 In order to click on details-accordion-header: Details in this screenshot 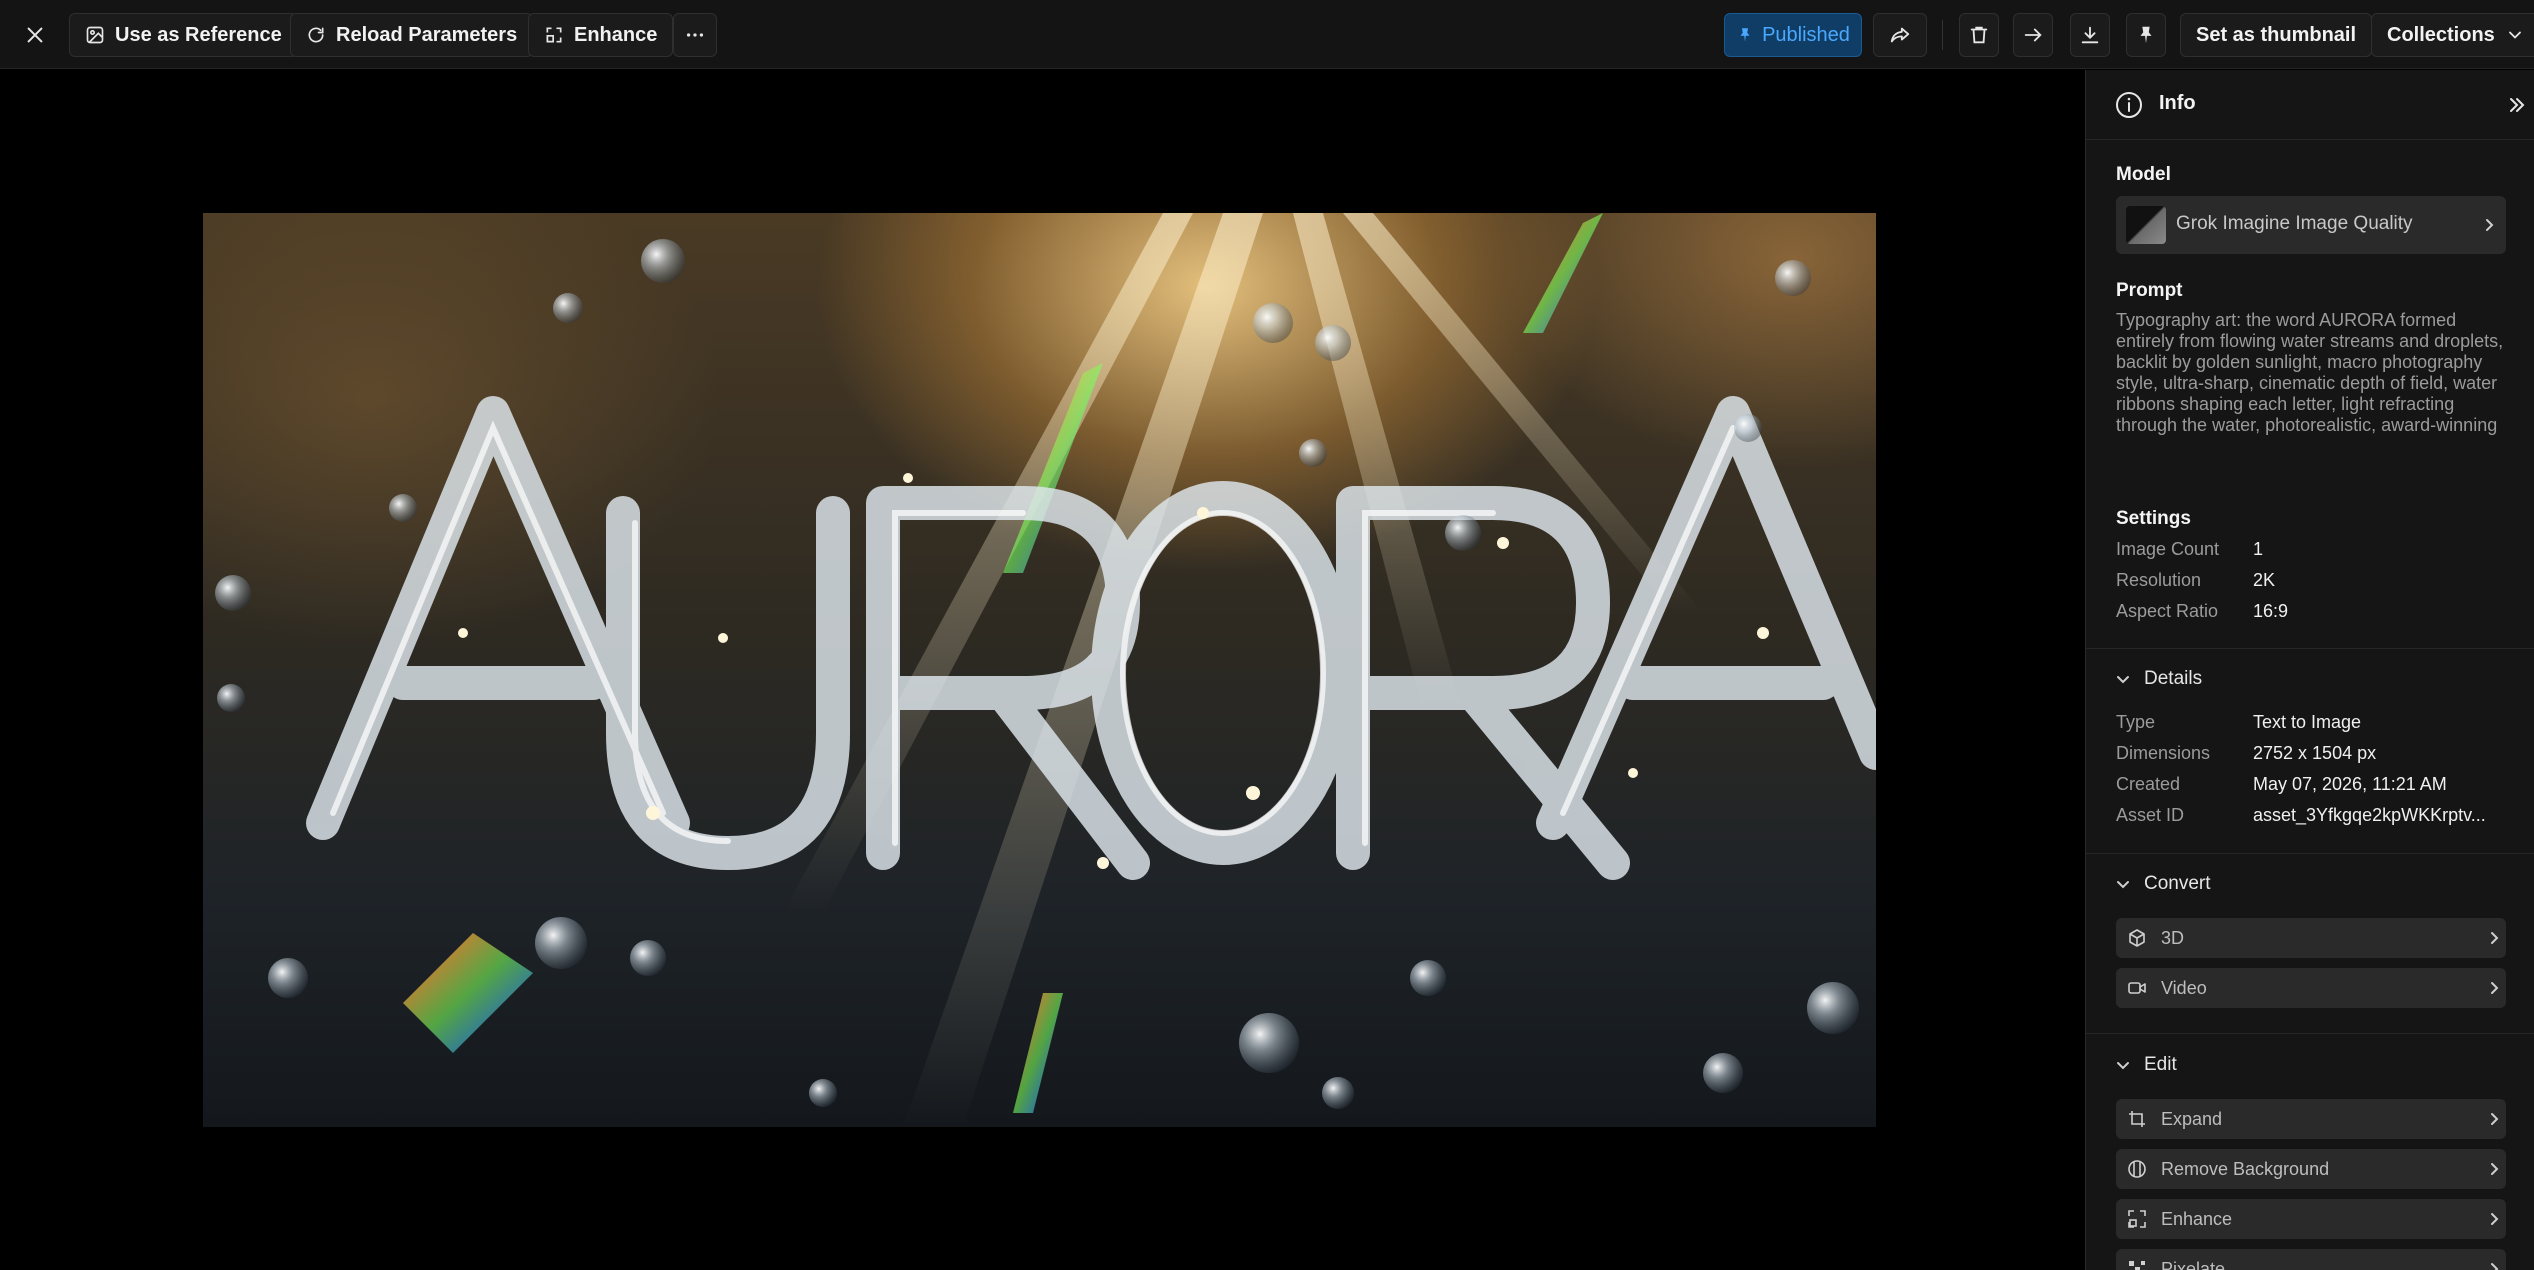, I will do `click(2159, 679)`.